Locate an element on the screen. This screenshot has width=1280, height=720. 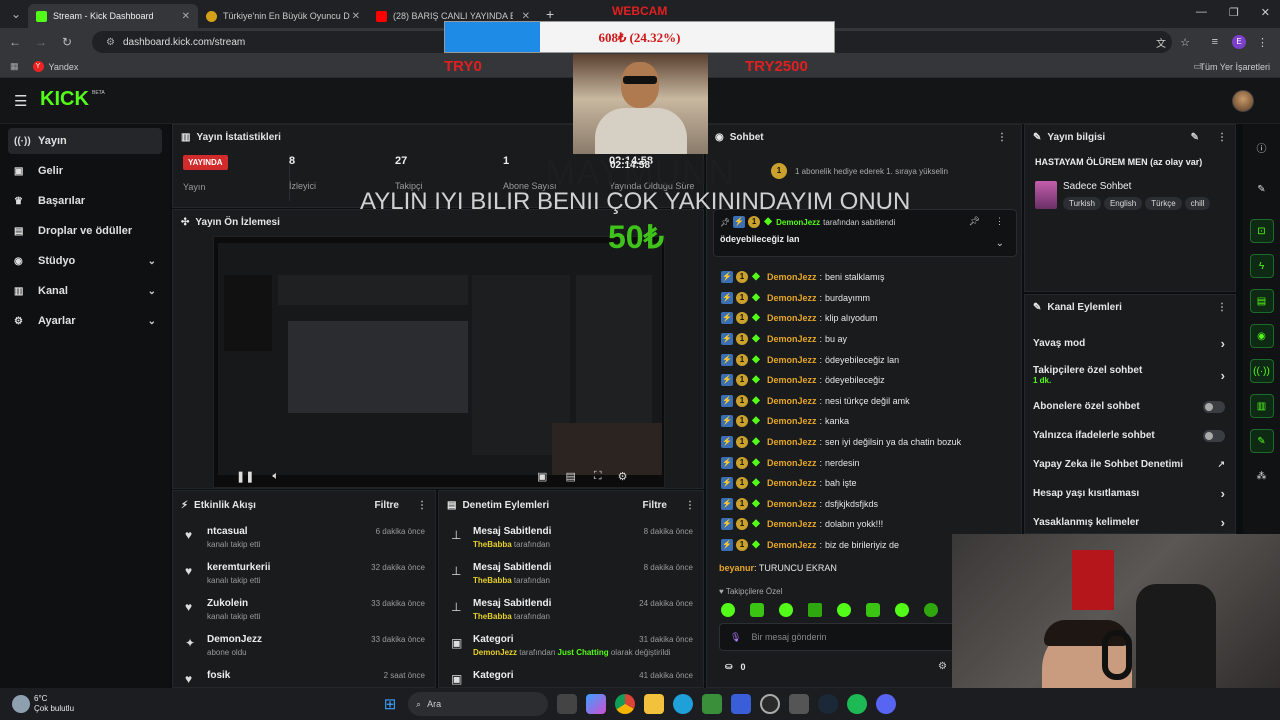
broadcast-icon: ((·)) is located at coordinates (1261, 371).